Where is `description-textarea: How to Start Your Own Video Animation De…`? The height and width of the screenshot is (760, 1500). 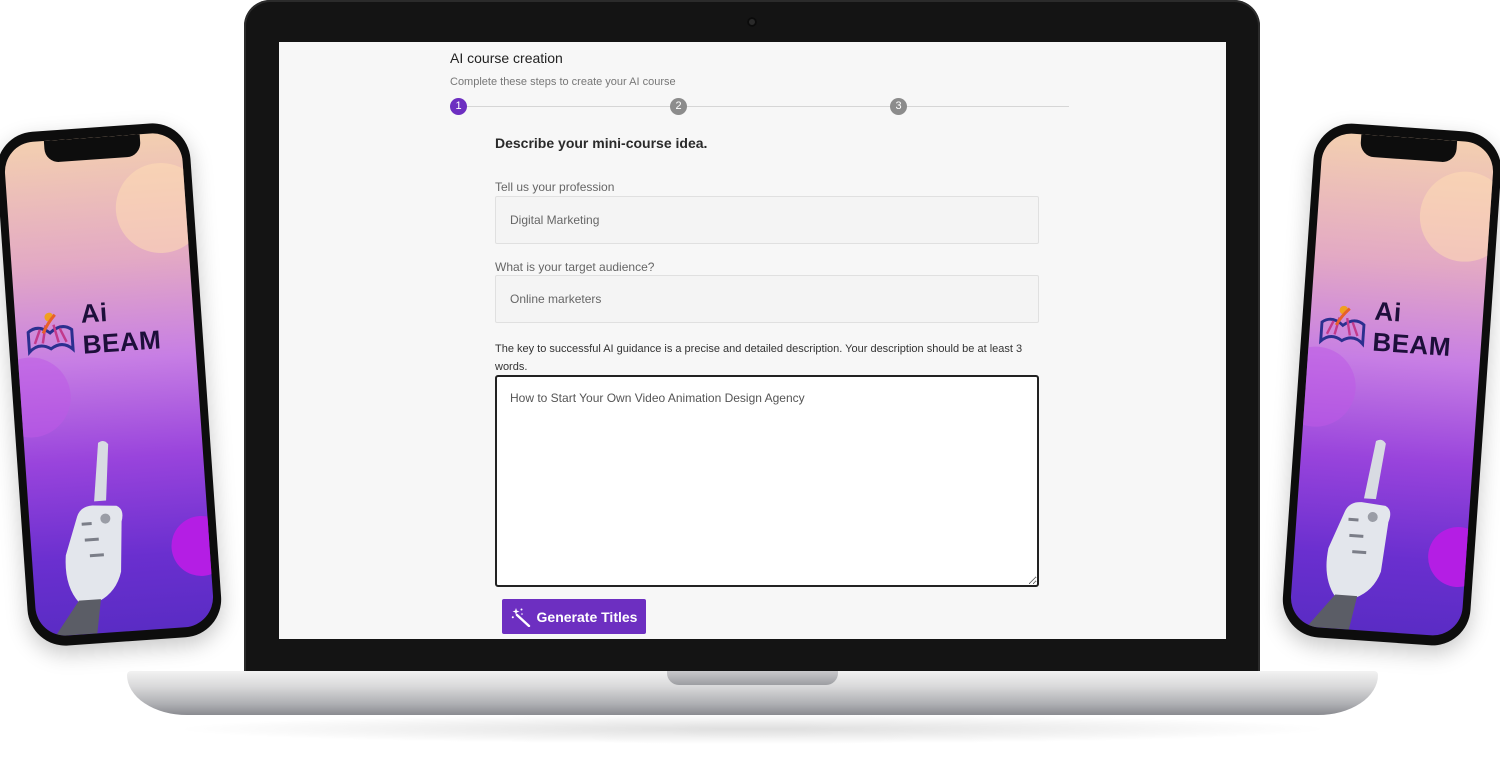
description-textarea: How to Start Your Own Video Animation De… is located at coordinates (767, 481).